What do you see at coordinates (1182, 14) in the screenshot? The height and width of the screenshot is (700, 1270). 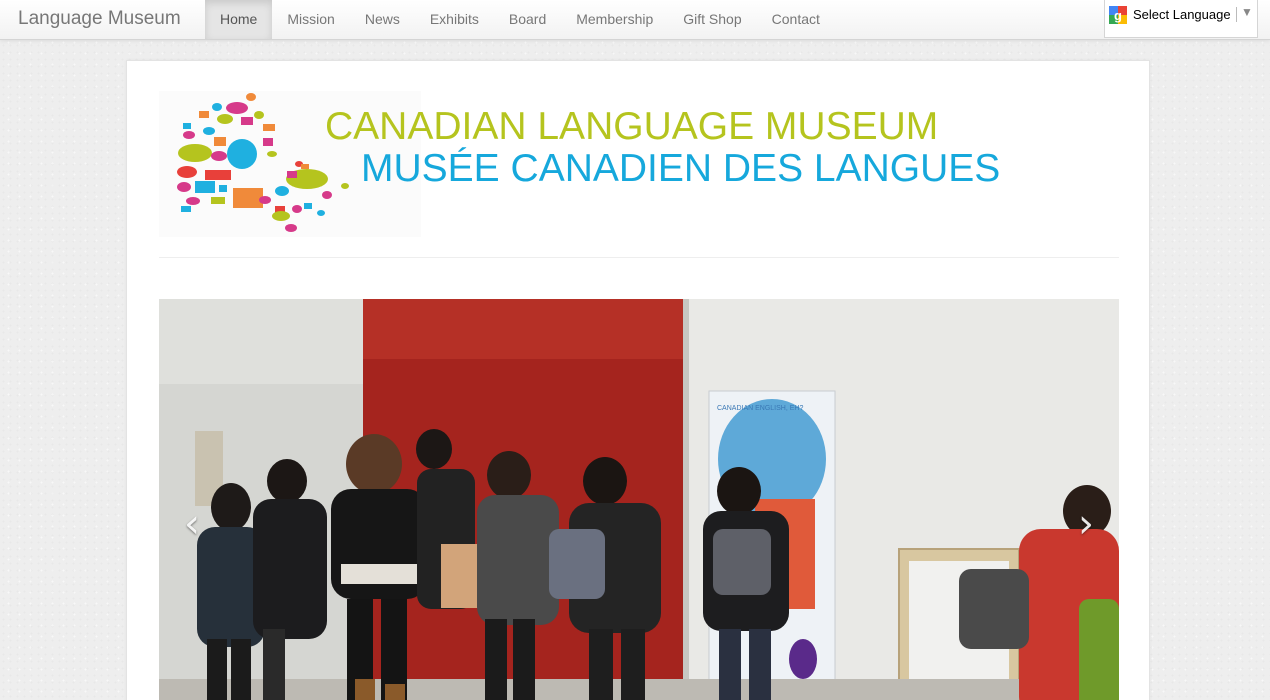 I see `select-language-label: Select Language` at bounding box center [1182, 14].